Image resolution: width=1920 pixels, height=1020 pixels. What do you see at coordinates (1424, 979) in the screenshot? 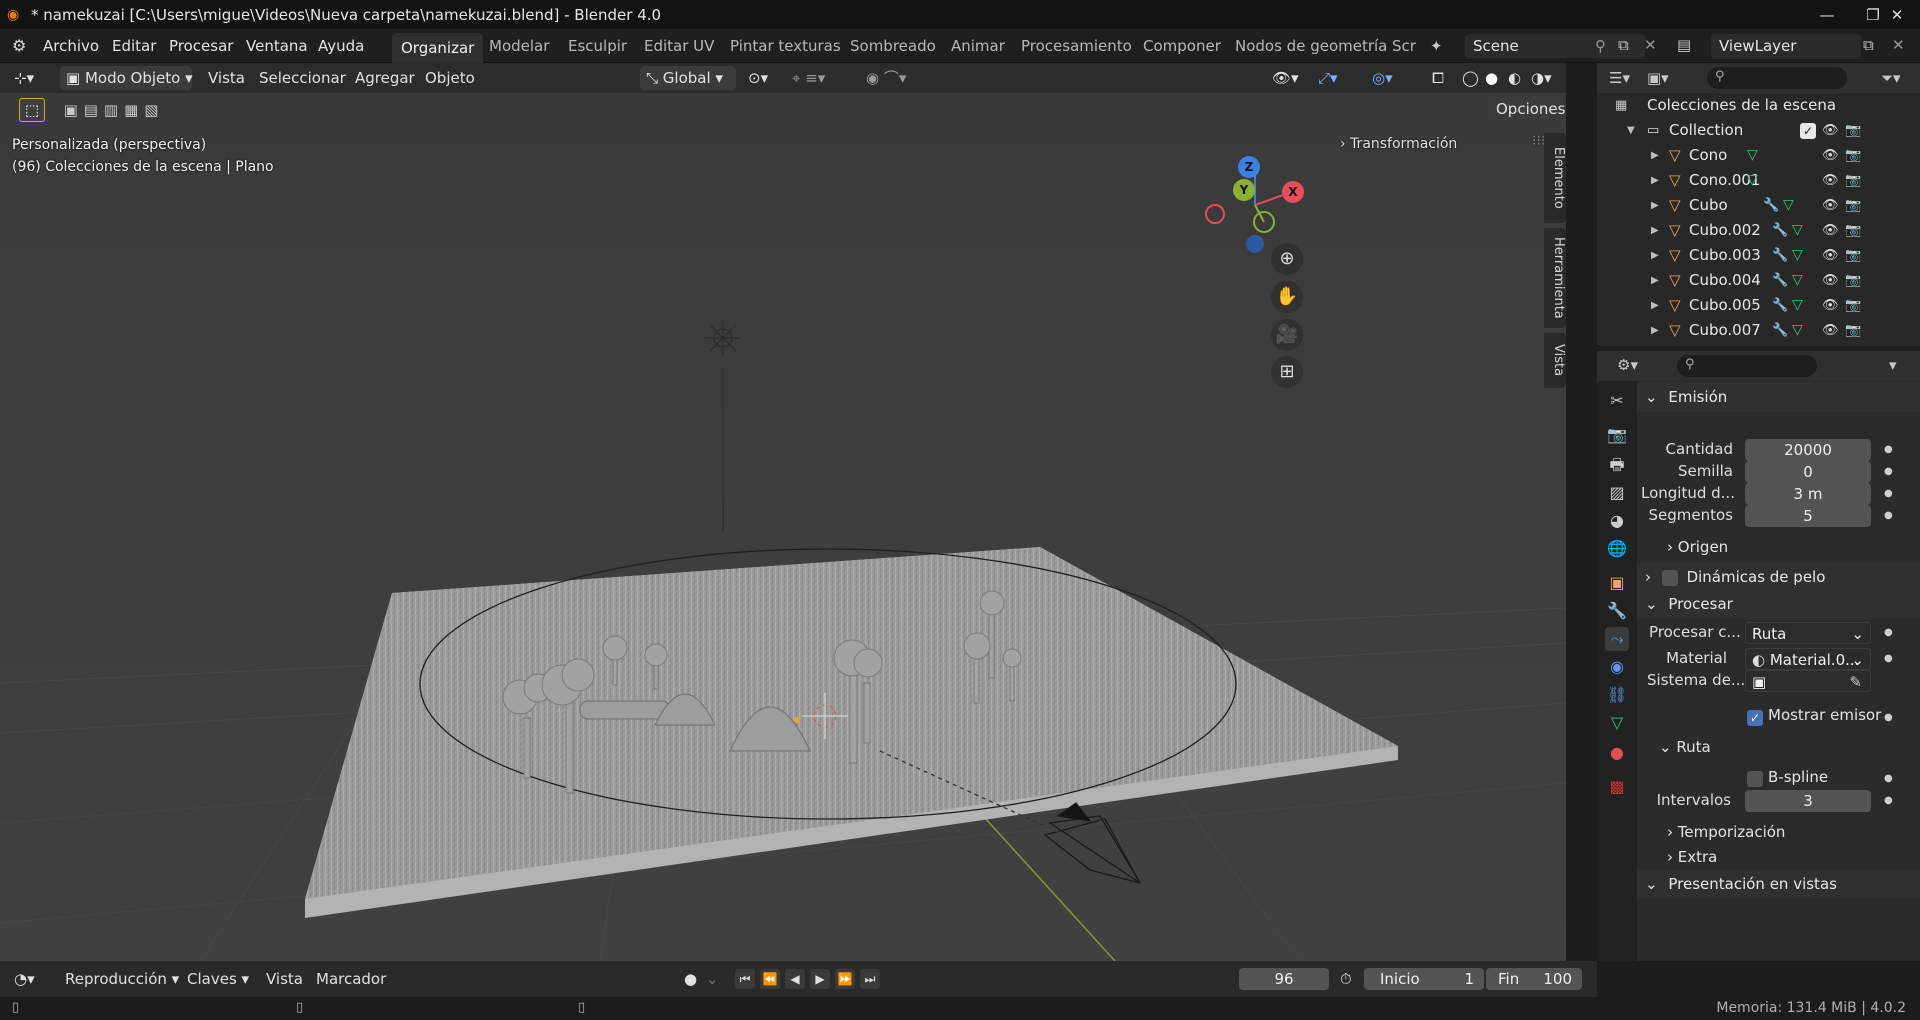
I see `start-frame-field: Inicio 1` at bounding box center [1424, 979].